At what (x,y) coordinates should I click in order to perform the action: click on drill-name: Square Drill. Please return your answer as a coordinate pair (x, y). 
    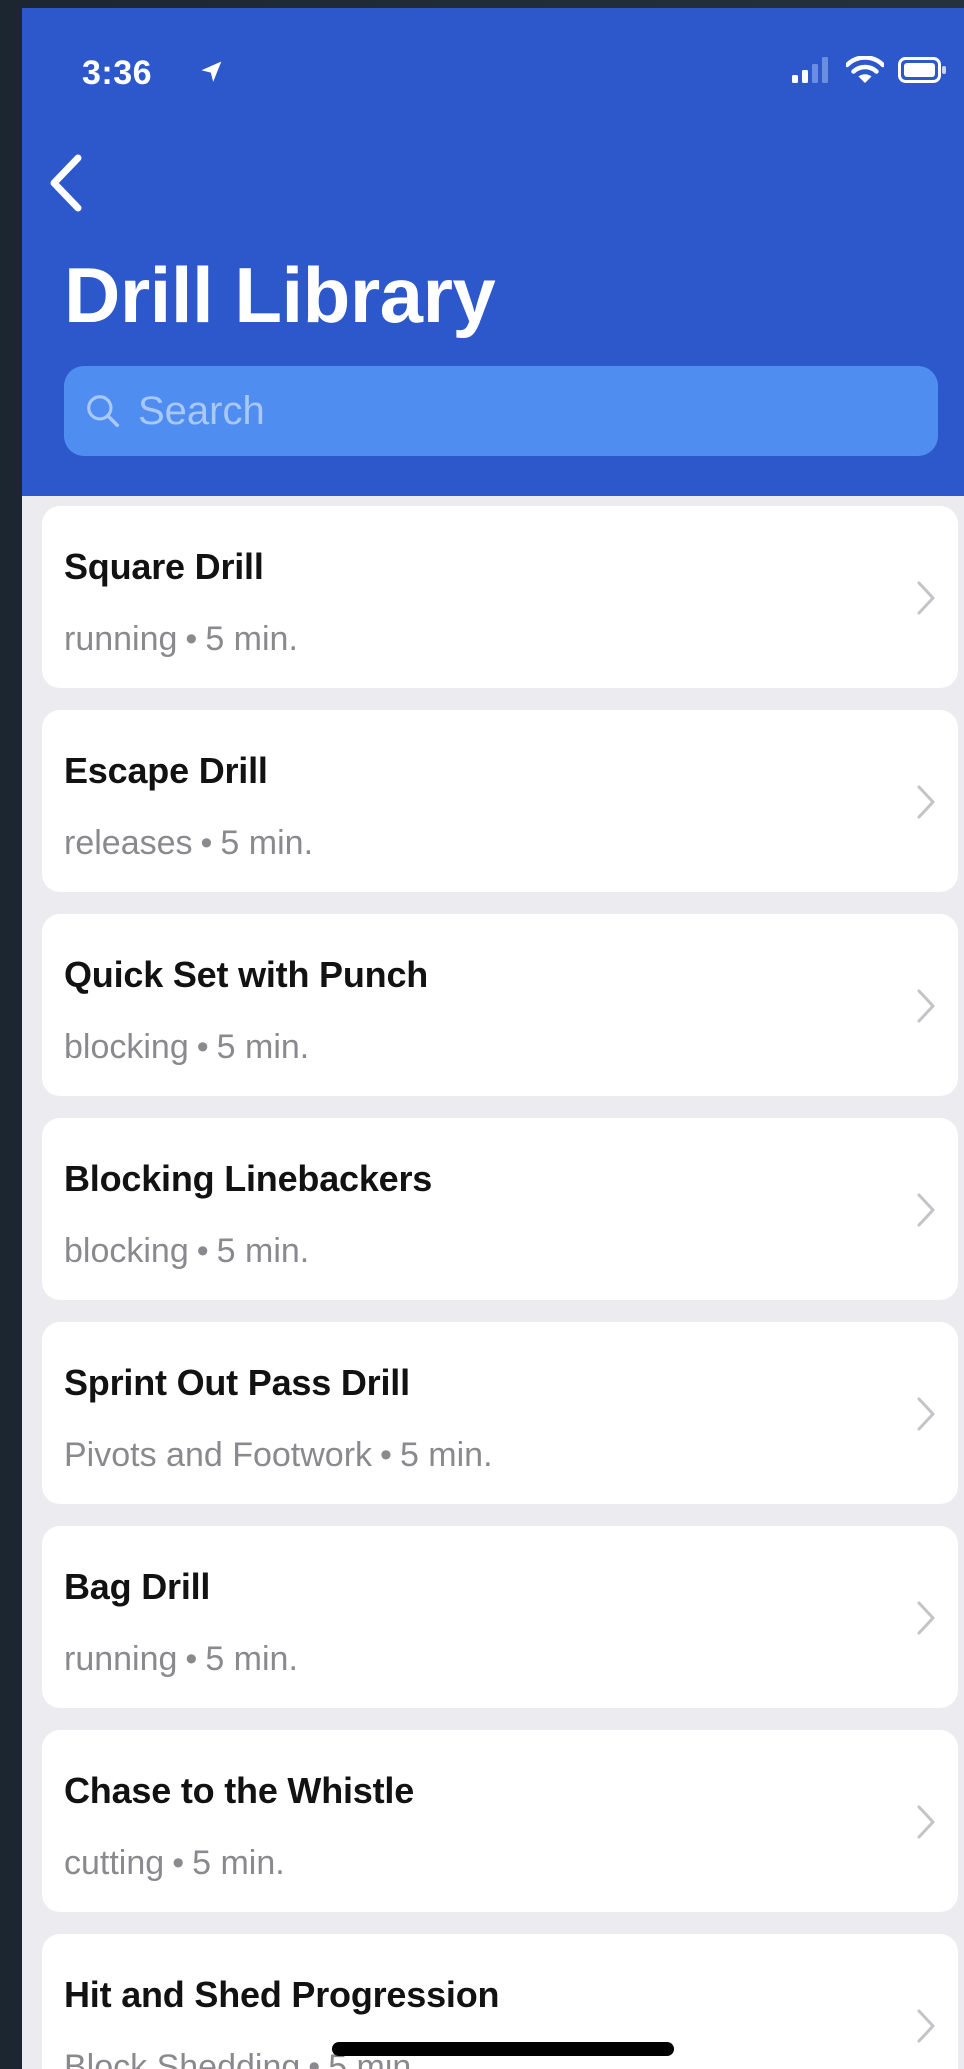
    Looking at the image, I should click on (164, 566).